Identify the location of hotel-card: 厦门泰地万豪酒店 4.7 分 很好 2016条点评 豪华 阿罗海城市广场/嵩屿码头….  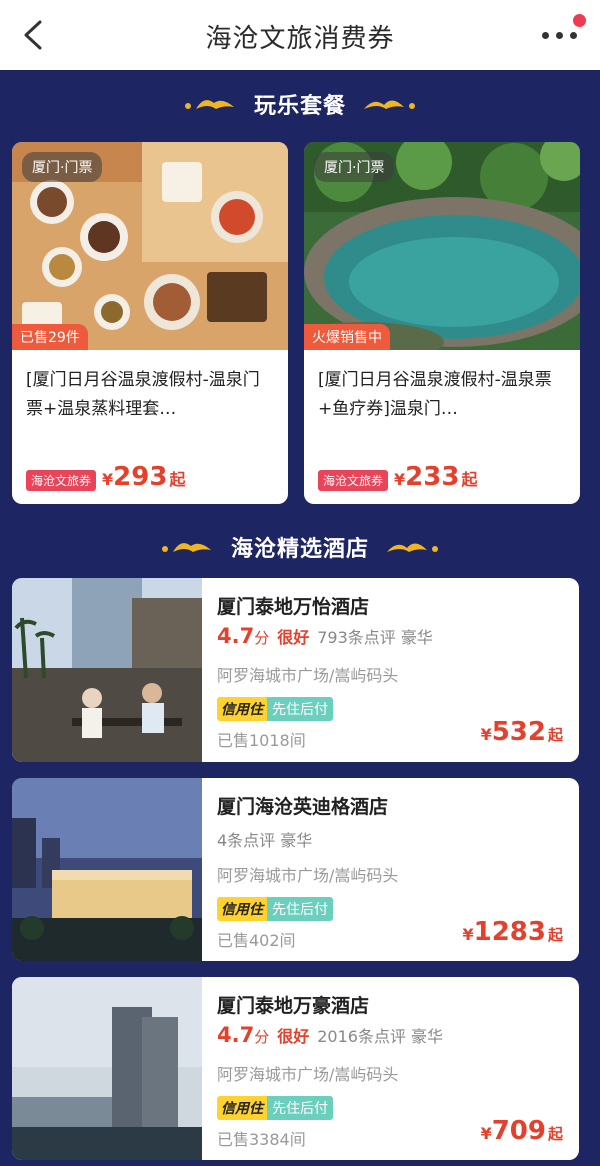
(295, 1068).